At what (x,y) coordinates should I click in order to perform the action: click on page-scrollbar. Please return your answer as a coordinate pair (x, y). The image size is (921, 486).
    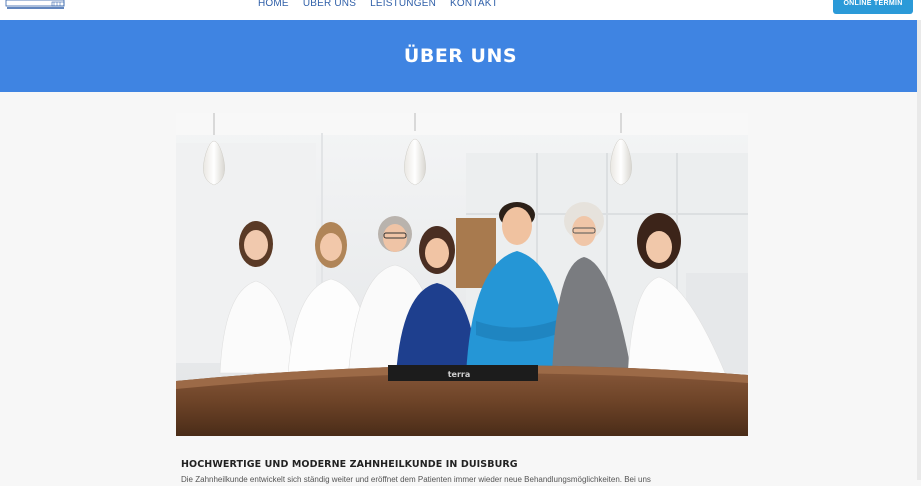
    Looking at the image, I should click on (919, 250).